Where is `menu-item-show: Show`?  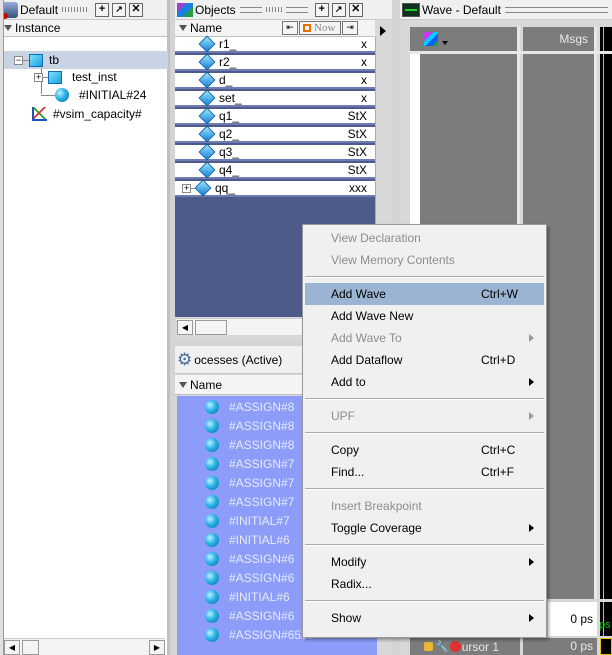 menu-item-show: Show is located at coordinates (424, 618).